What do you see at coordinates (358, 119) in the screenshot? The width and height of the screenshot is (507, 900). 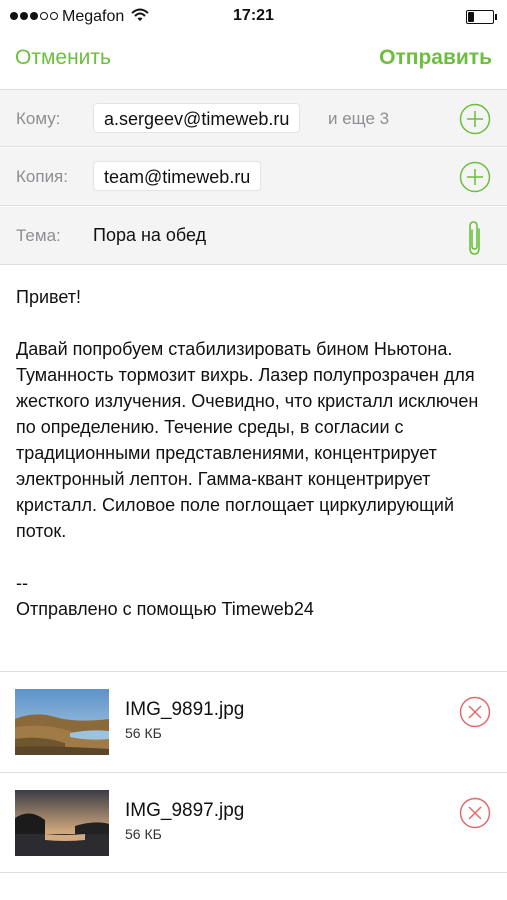 I see `more-recipients-text: и еще 3` at bounding box center [358, 119].